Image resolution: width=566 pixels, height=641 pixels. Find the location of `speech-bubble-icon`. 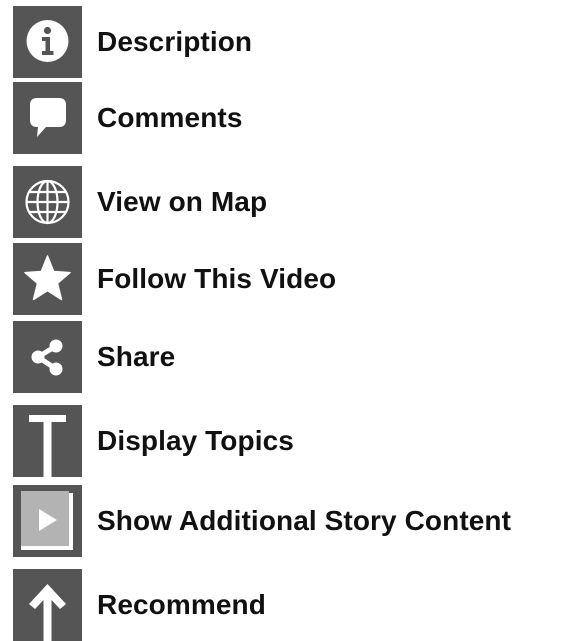

speech-bubble-icon is located at coordinates (47, 118).